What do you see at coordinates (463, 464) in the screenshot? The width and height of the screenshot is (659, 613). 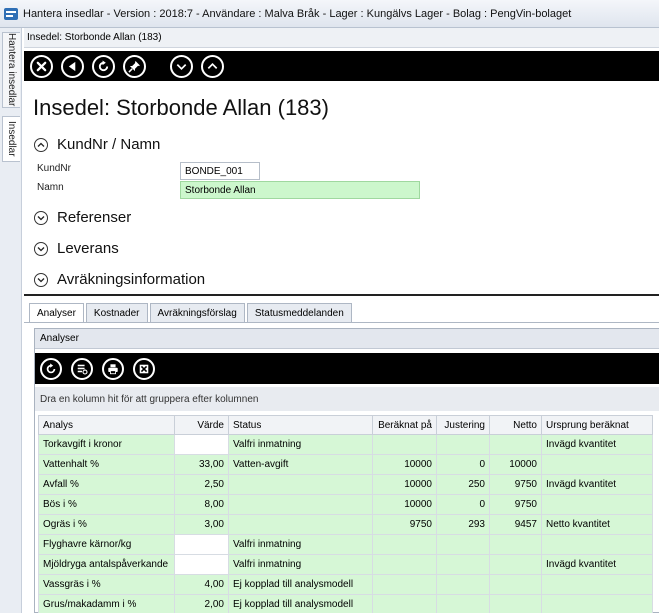 I see `cell-justering: 0` at bounding box center [463, 464].